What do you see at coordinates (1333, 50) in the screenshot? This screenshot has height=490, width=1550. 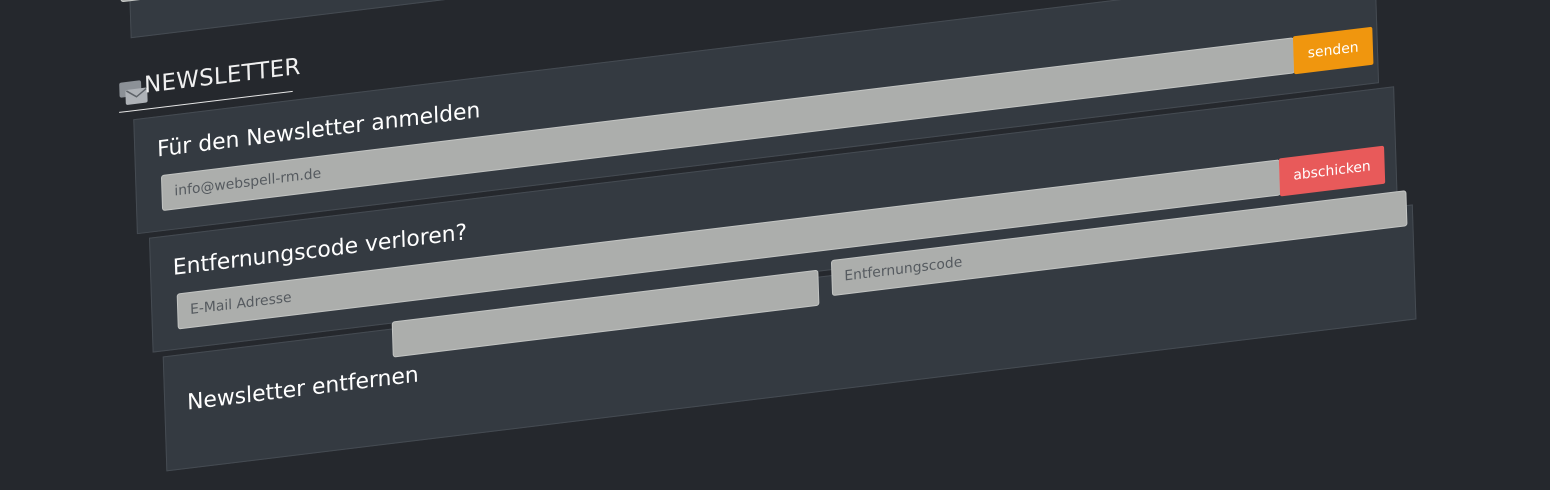 I see `subscribe-send-button: senden` at bounding box center [1333, 50].